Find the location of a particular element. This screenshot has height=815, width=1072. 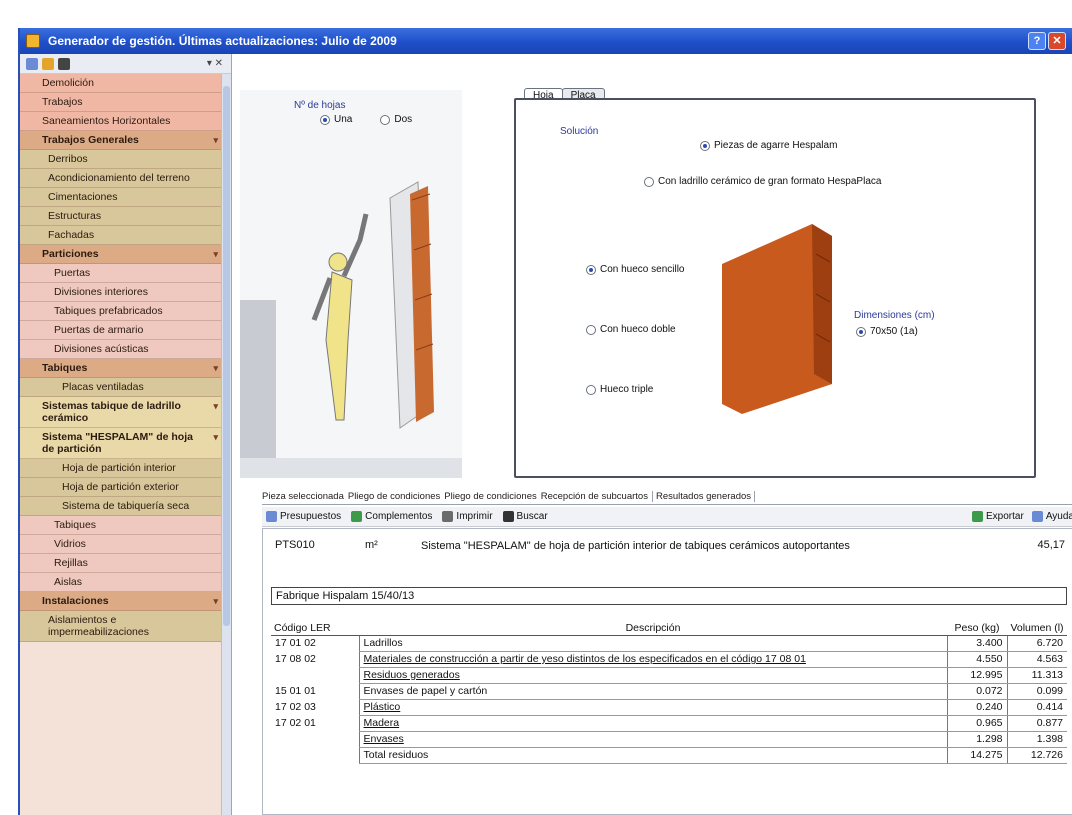

sidebar-item: Trabajos is located at coordinates (121, 102).